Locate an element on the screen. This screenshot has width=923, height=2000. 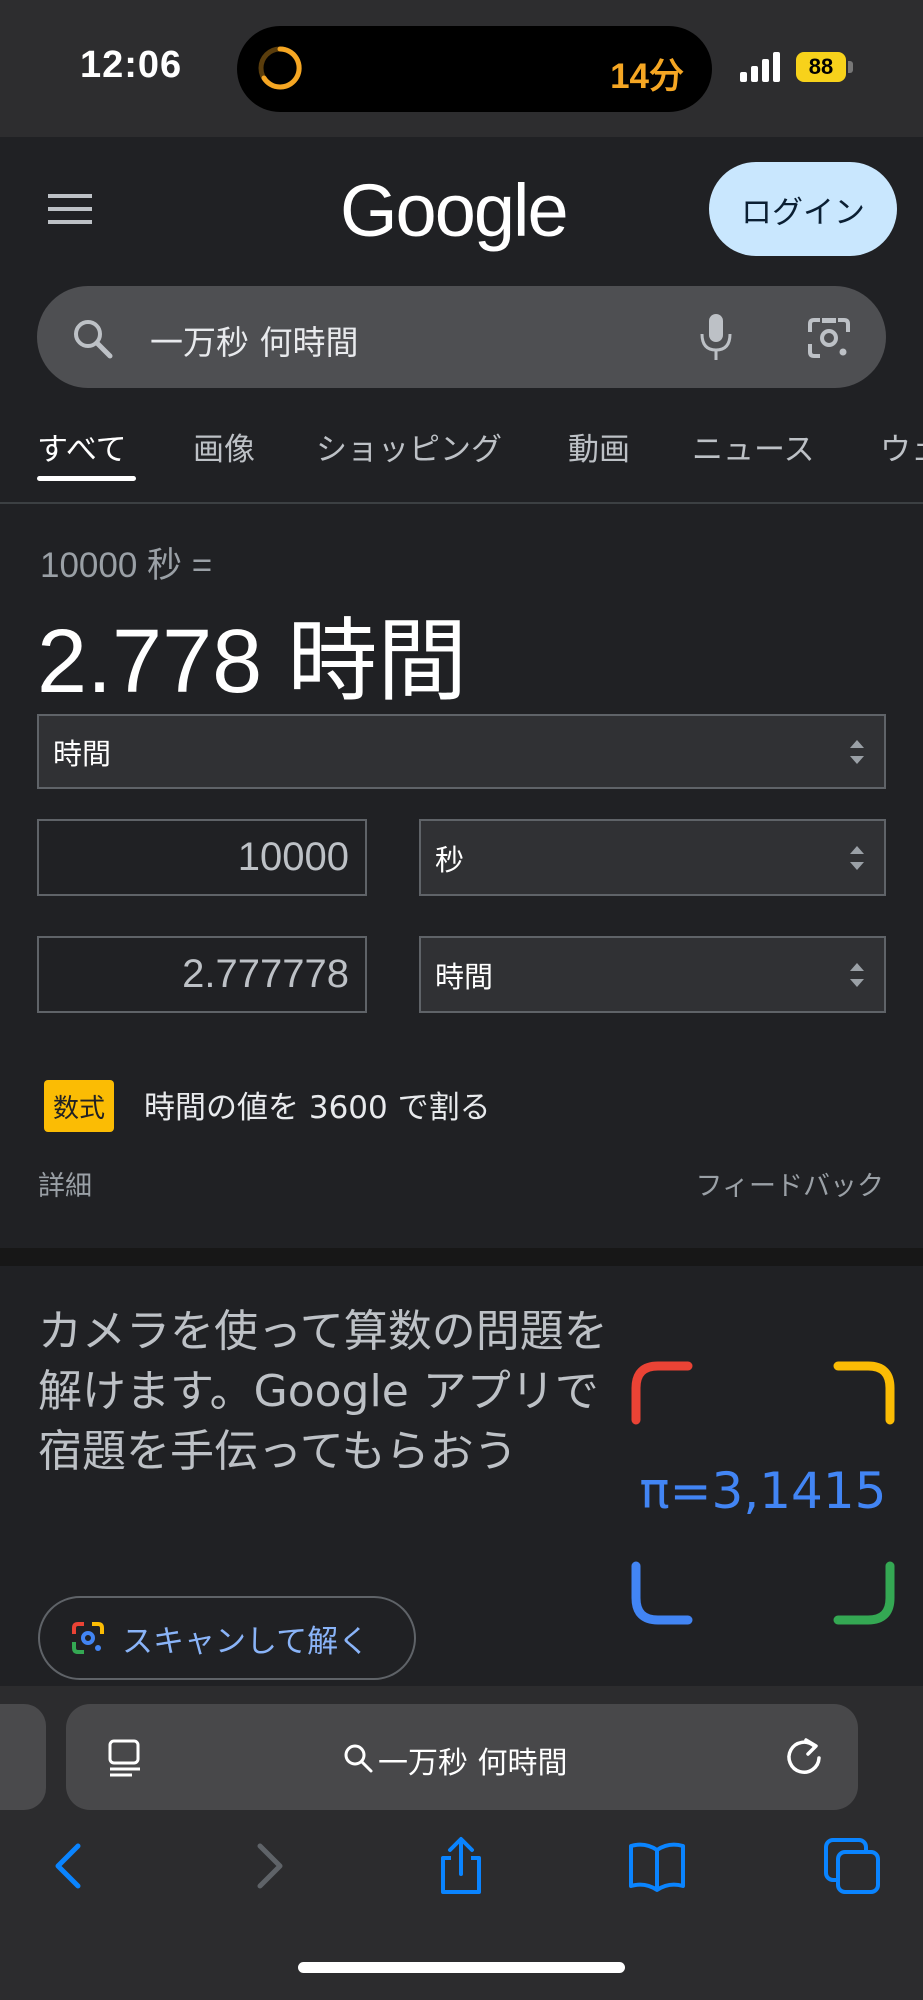
menu-icon is located at coordinates (70, 209).